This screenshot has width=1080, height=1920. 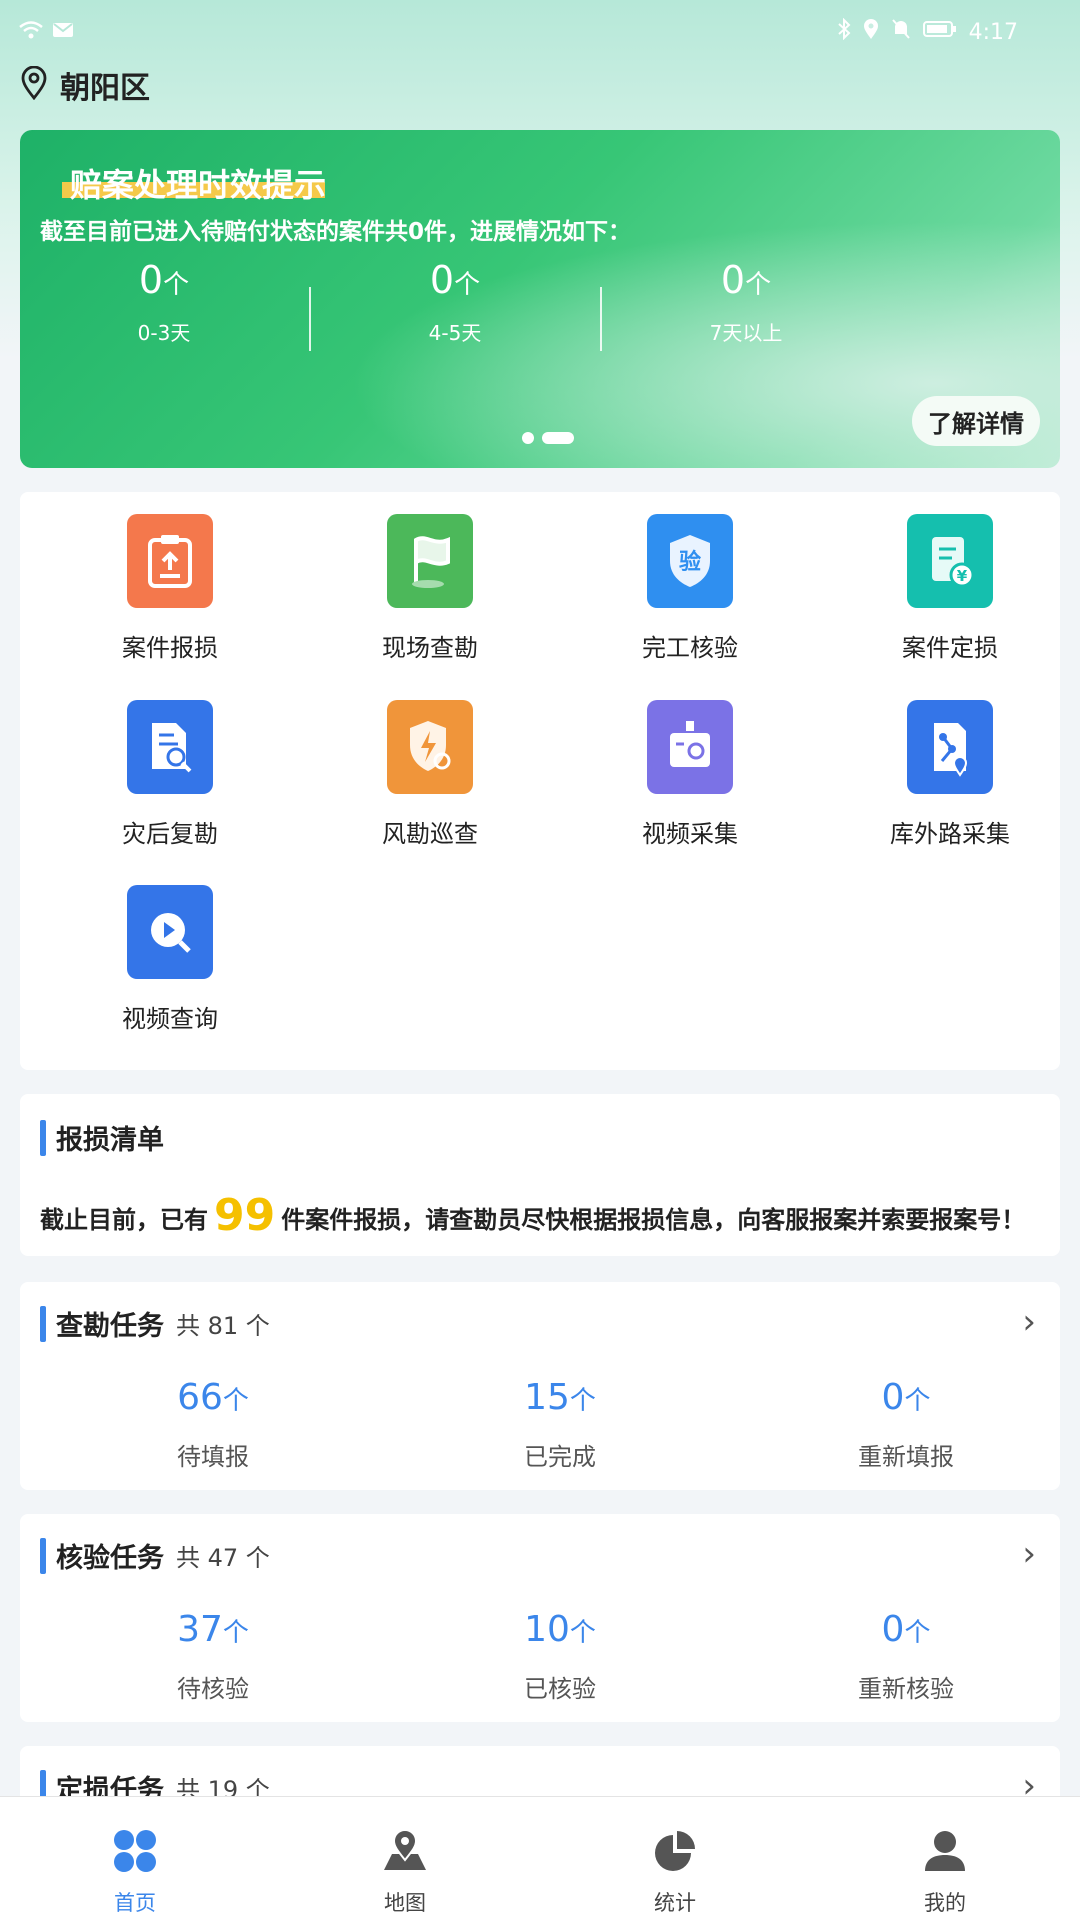 I want to click on tab-label: 我的, so click(x=945, y=1903).